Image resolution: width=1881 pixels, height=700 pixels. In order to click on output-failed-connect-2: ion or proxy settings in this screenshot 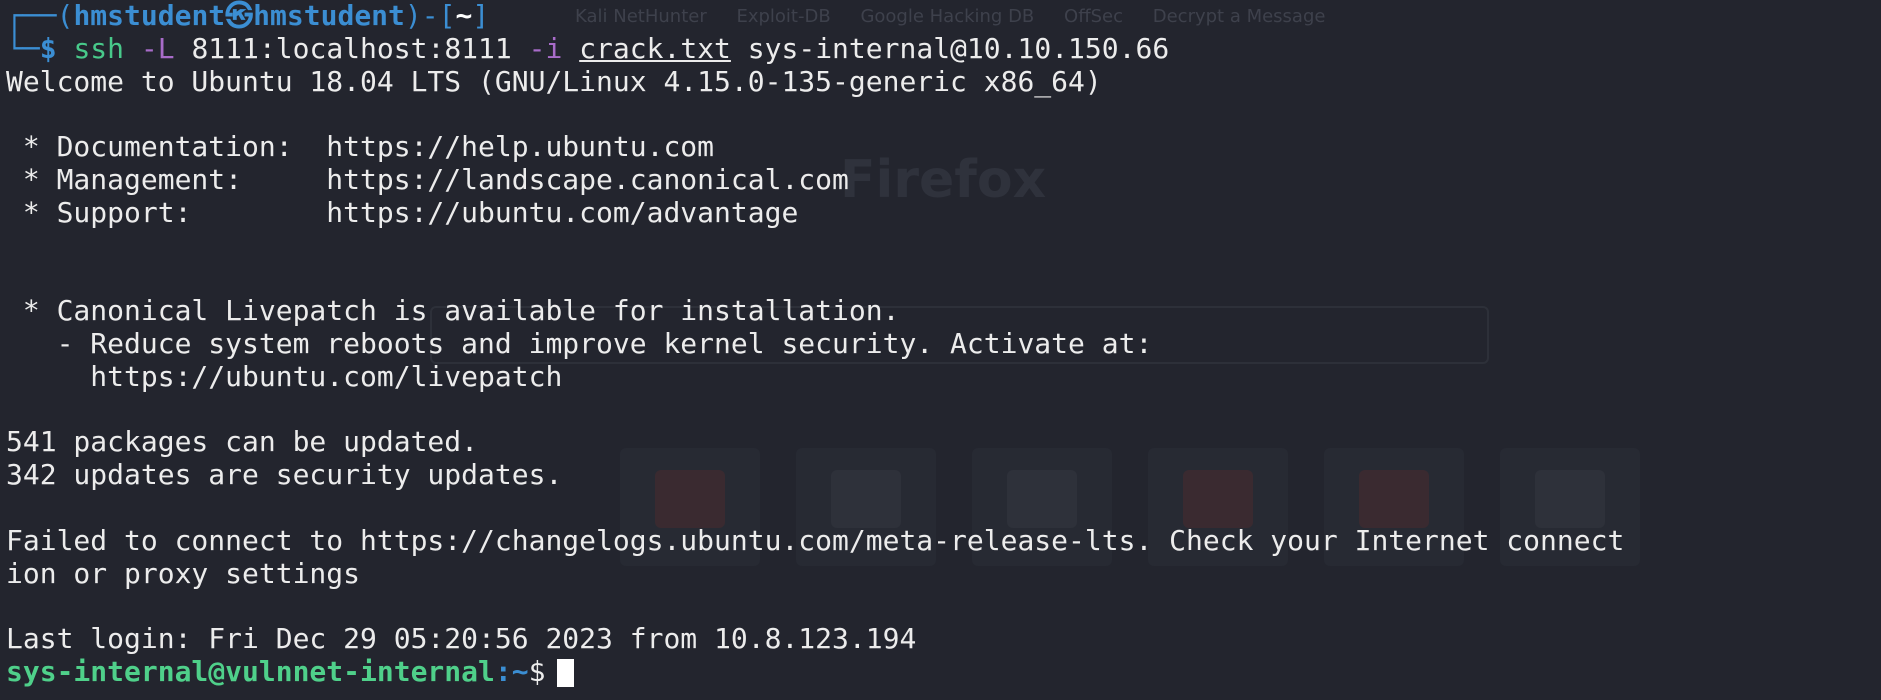, I will do `click(183, 573)`.